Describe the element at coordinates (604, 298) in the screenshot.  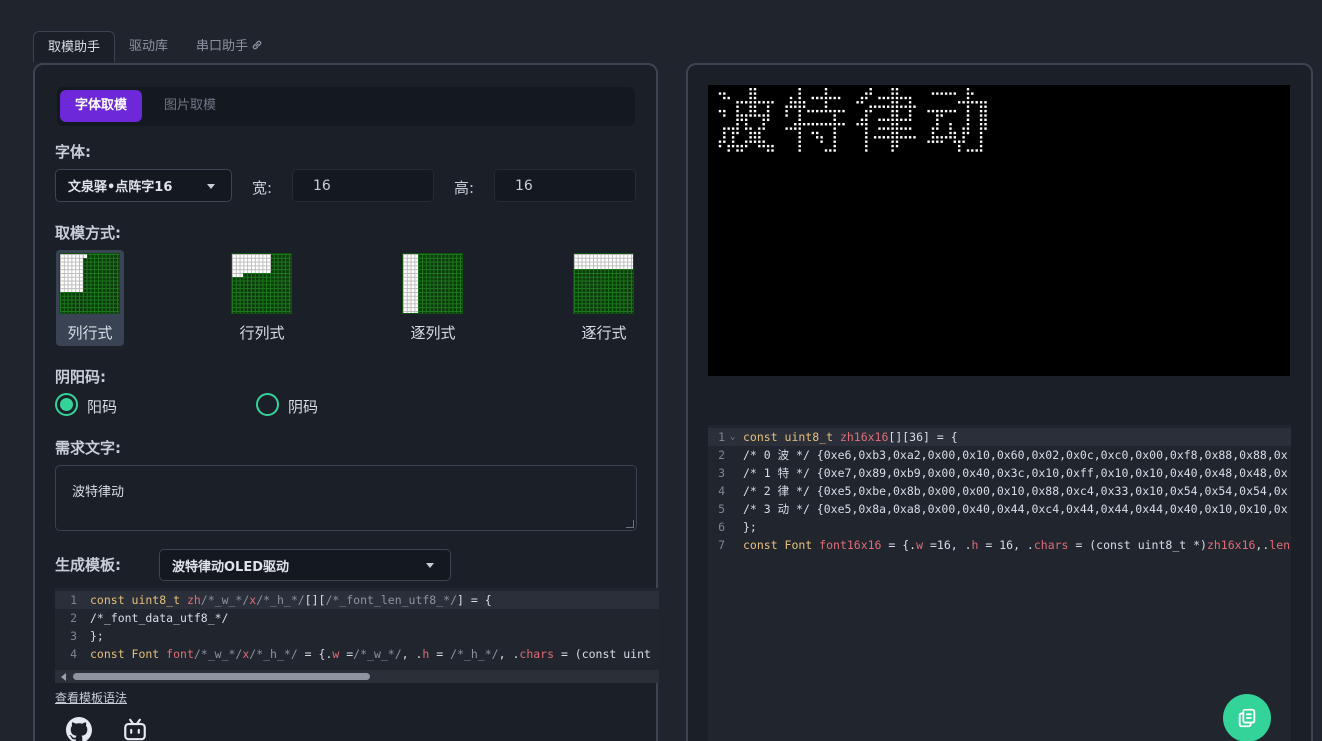
I see `scan-mode-row: 逐行式` at that location.